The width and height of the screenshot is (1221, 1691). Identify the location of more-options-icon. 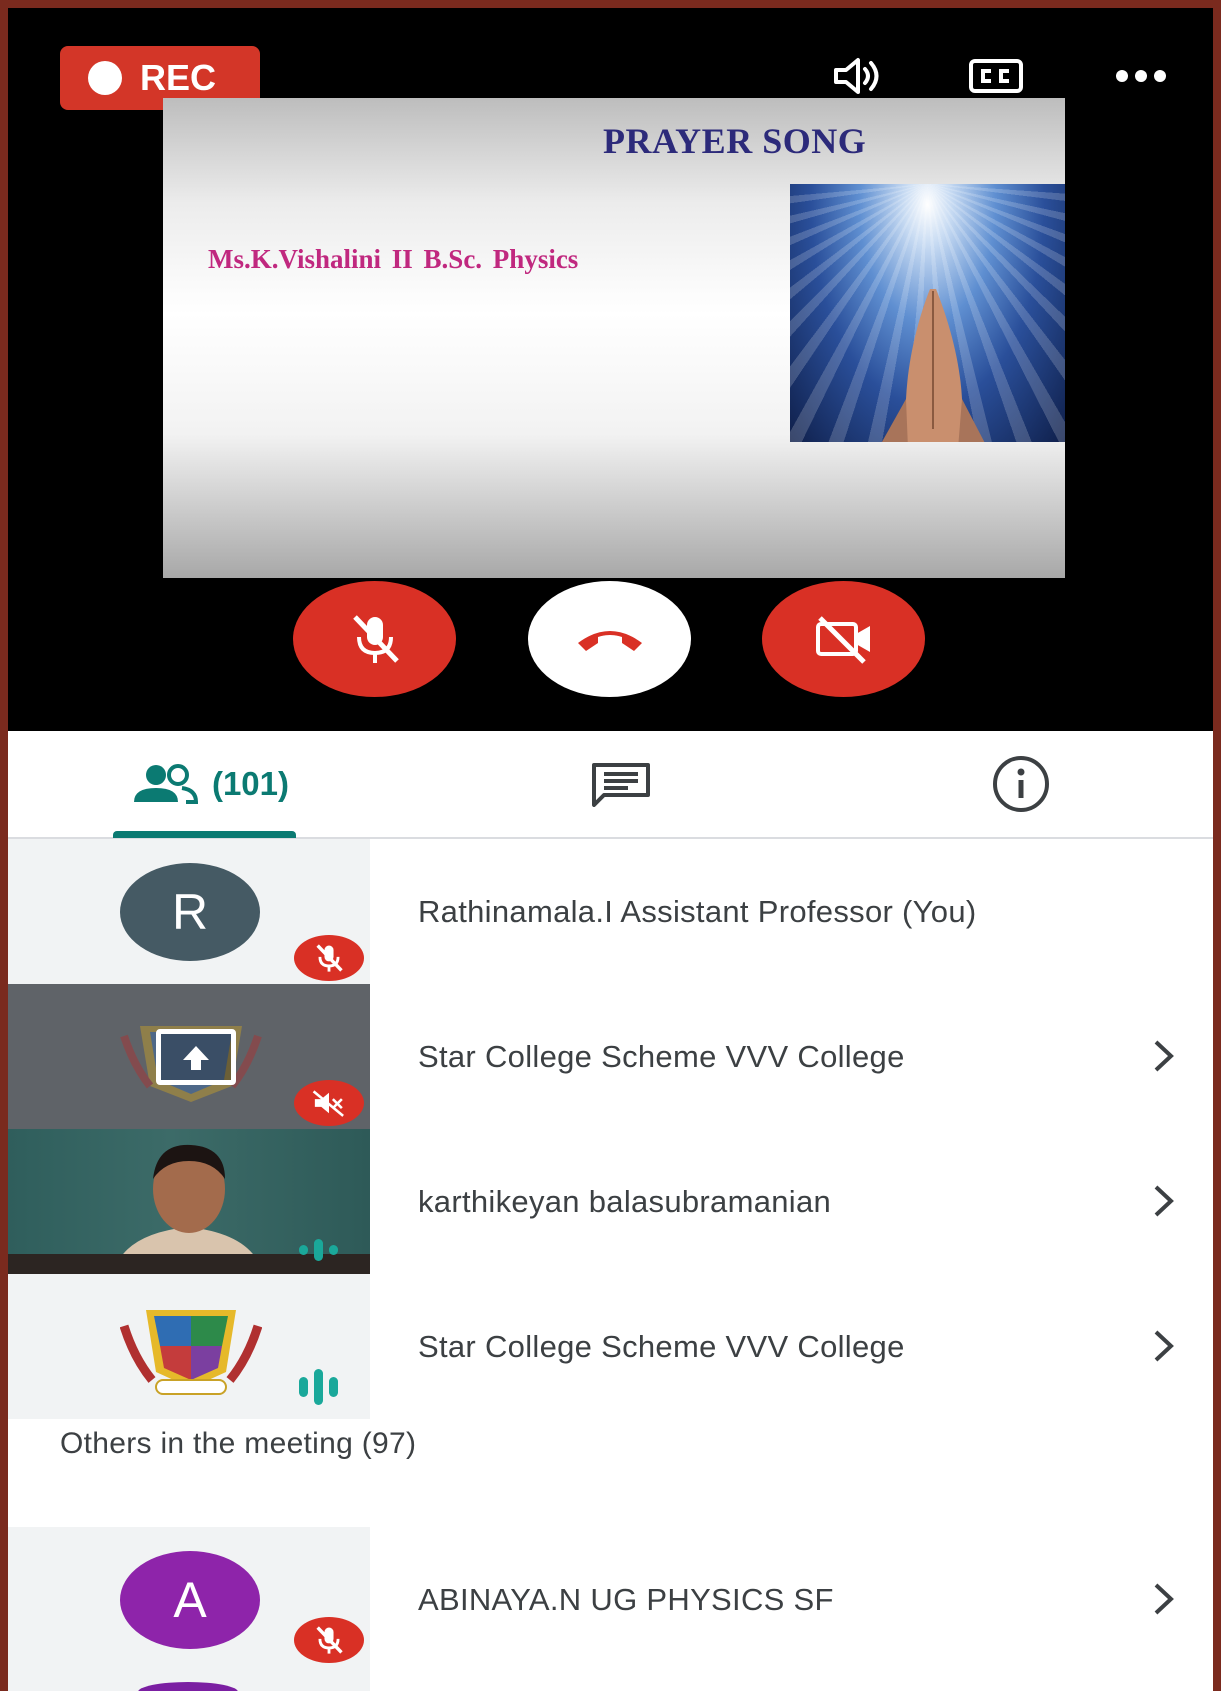
(1141, 76).